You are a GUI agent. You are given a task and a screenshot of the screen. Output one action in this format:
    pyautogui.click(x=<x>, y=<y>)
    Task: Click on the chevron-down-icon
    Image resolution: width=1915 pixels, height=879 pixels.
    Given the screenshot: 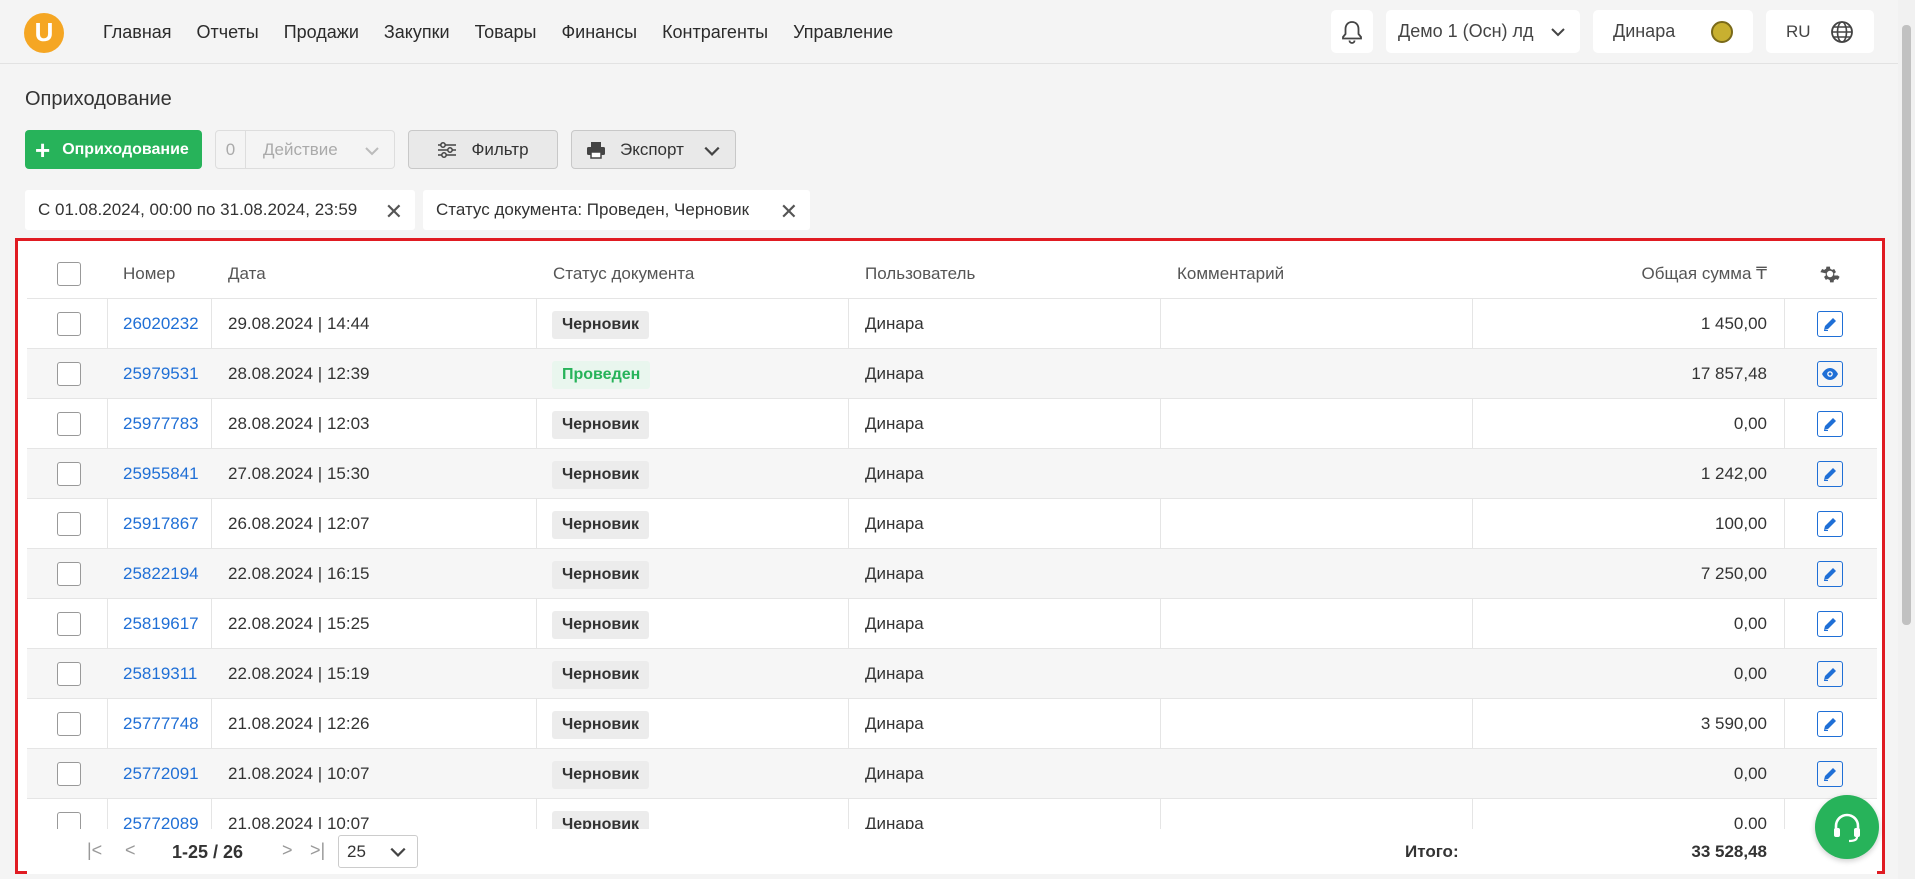 What is the action you would take?
    pyautogui.click(x=372, y=151)
    